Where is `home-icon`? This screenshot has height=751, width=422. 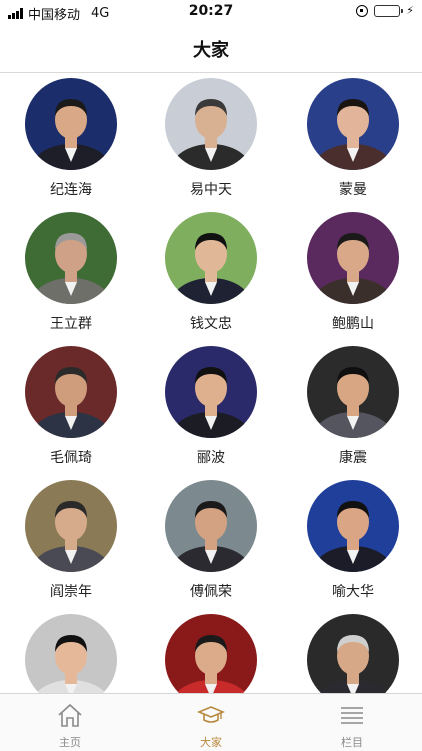 home-icon is located at coordinates (70, 715).